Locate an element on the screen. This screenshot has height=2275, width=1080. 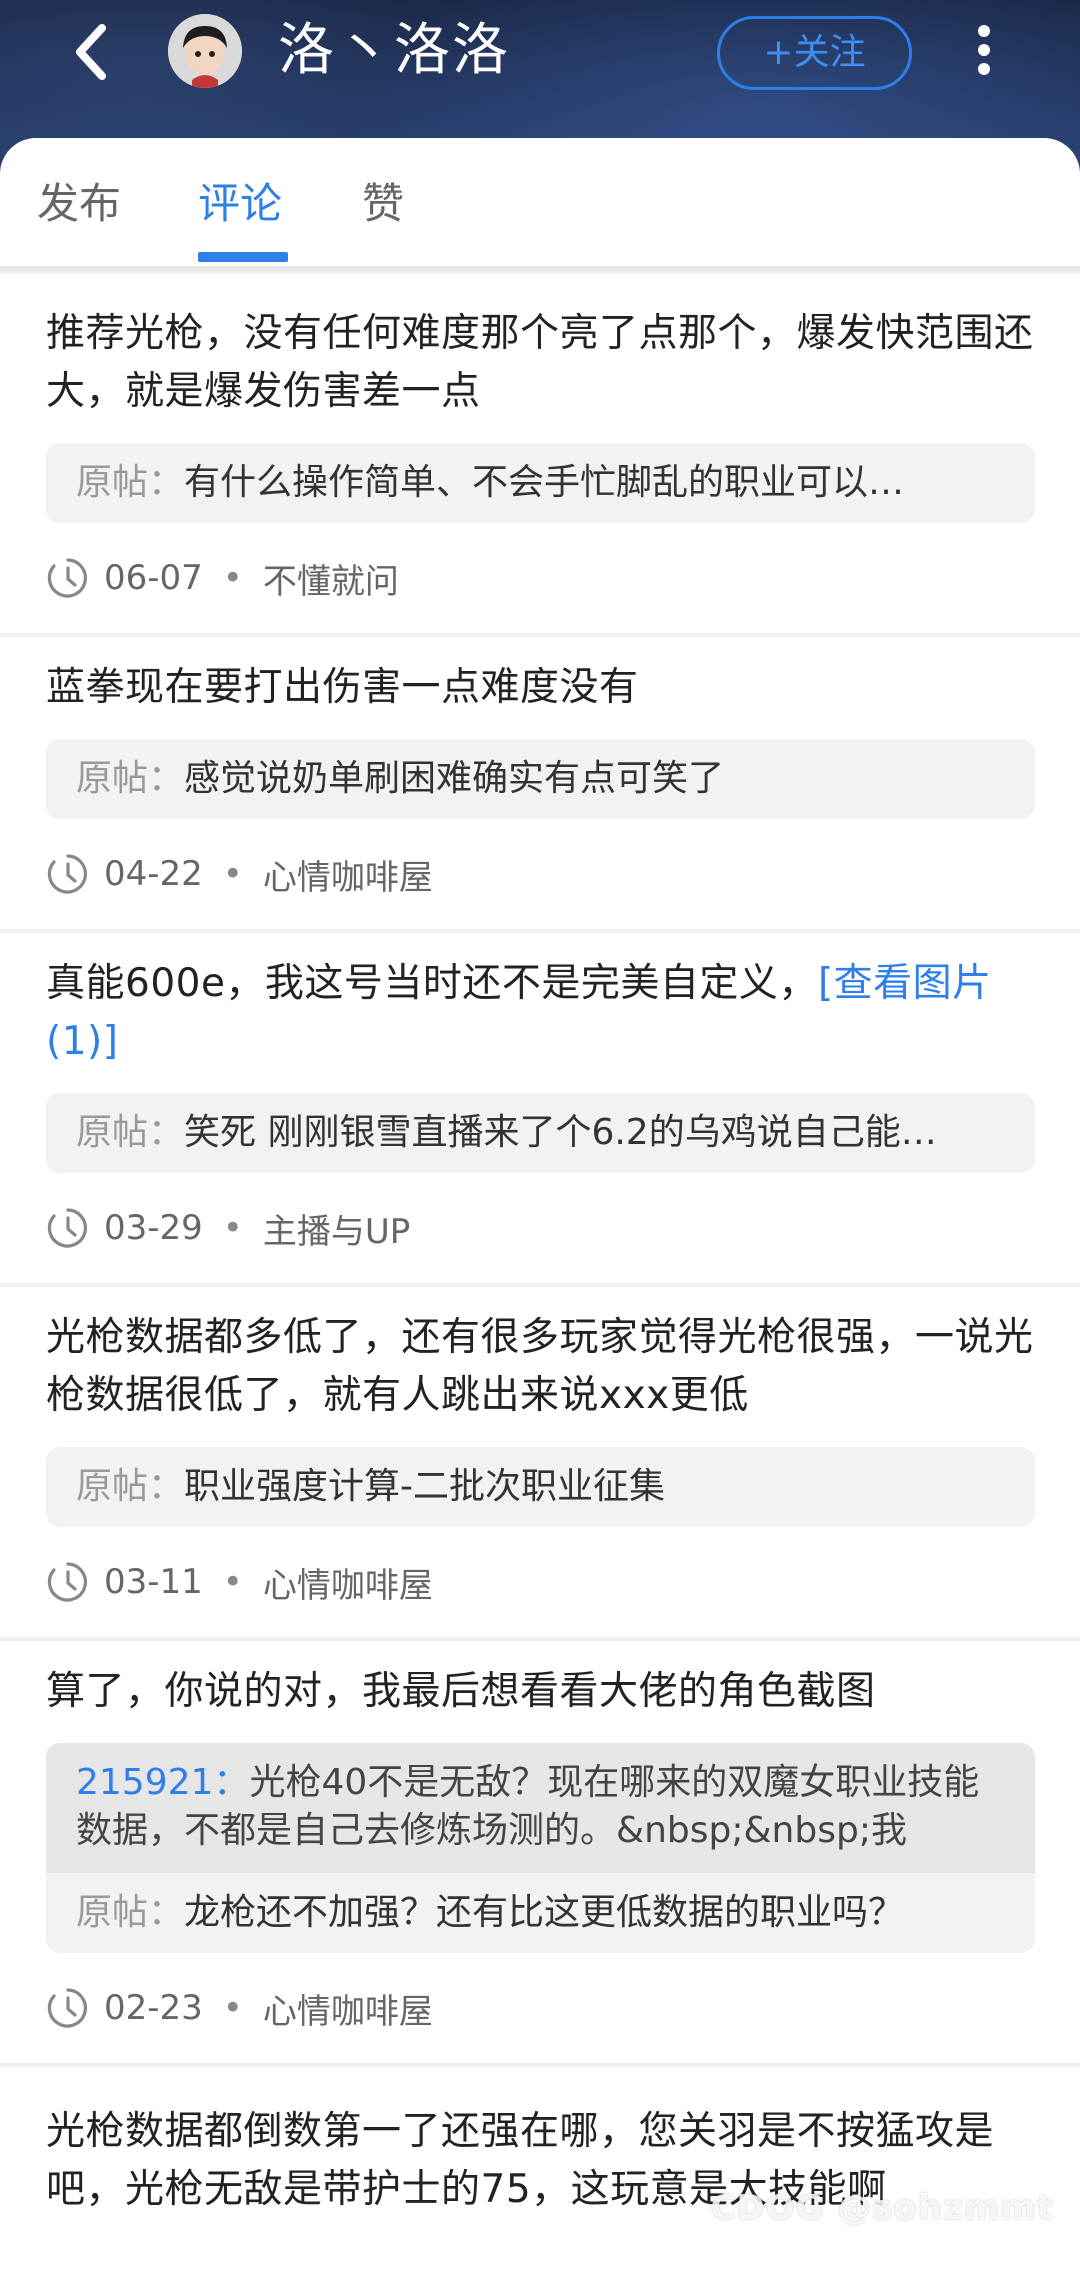
original-post: 原帖：职业强度计算-二批次职业征集 is located at coordinates (540, 1487).